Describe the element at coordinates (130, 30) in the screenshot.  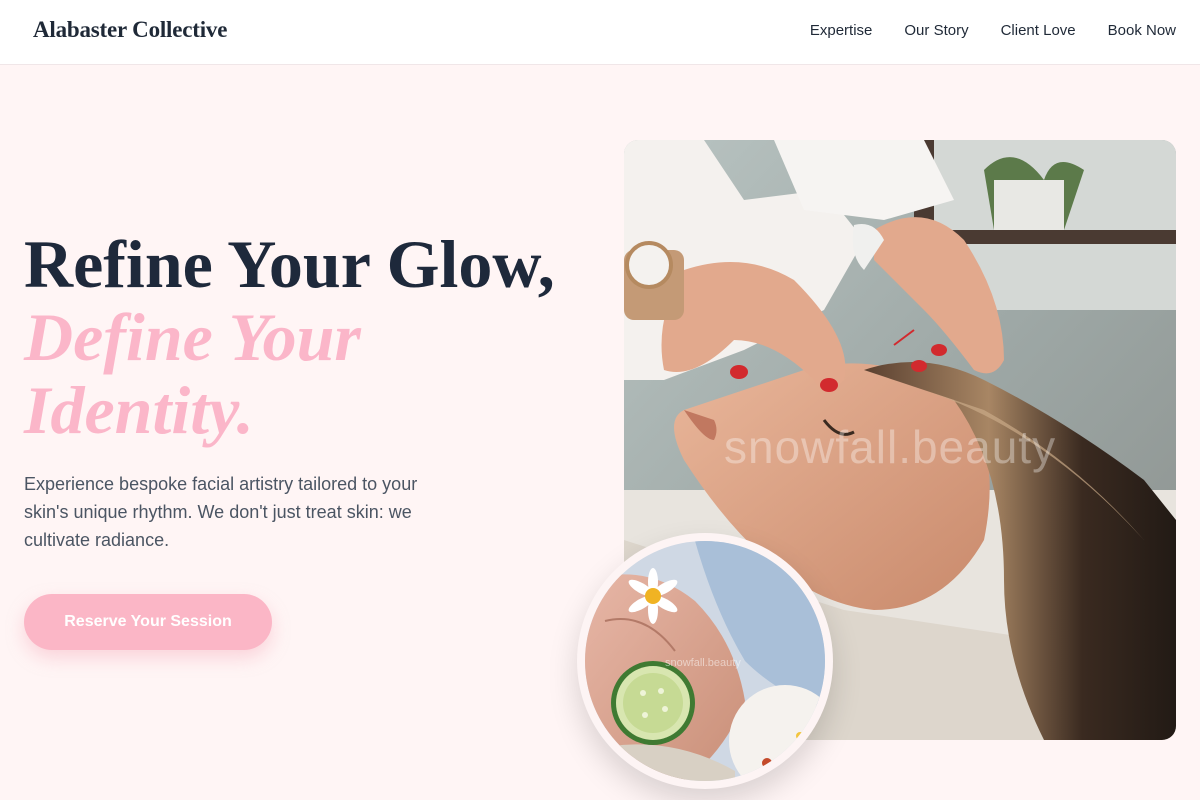
I see `brand-logo: Alabaster Collective` at that location.